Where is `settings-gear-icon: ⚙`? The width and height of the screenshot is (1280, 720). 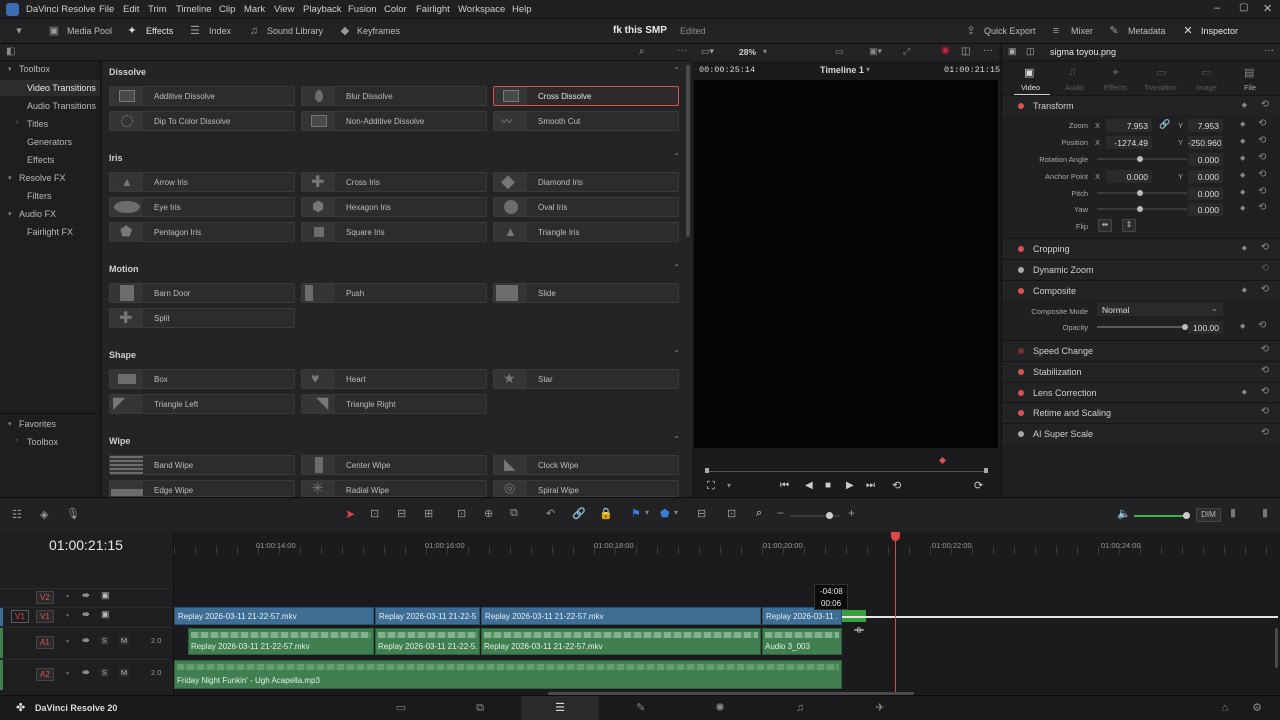 settings-gear-icon: ⚙ is located at coordinates (1257, 708).